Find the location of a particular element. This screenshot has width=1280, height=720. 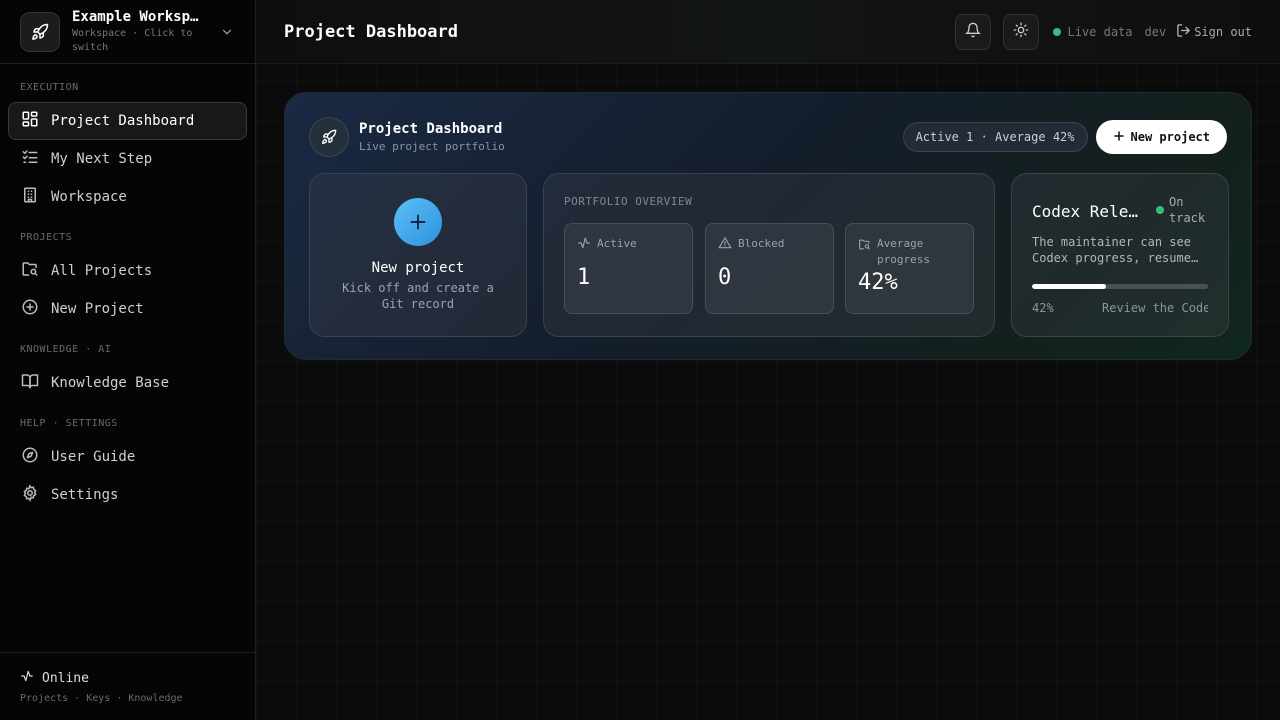

nav-section-label: KNOWLEDGE · AI is located at coordinates (66, 349).